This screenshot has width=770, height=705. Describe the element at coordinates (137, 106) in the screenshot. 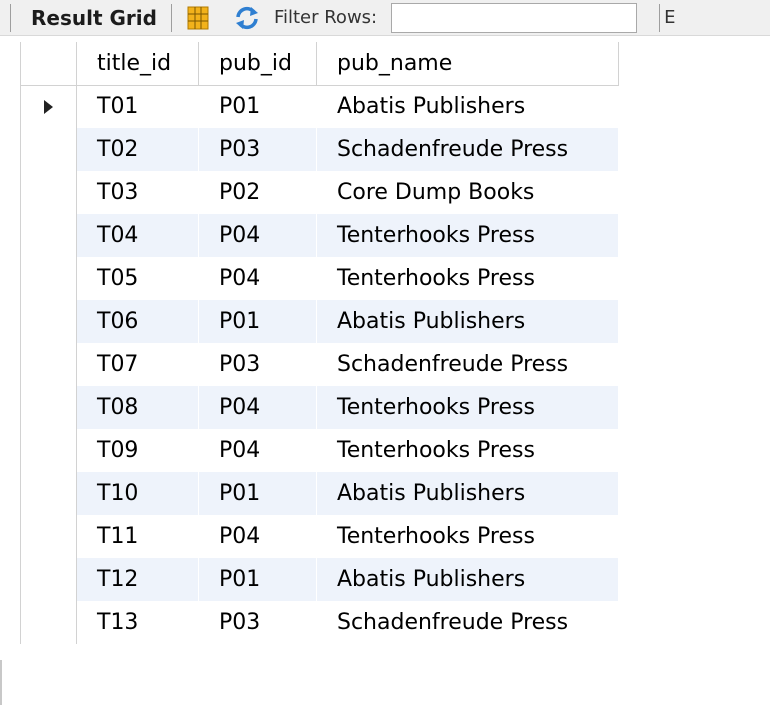

I see `cell-title-id: T01` at that location.